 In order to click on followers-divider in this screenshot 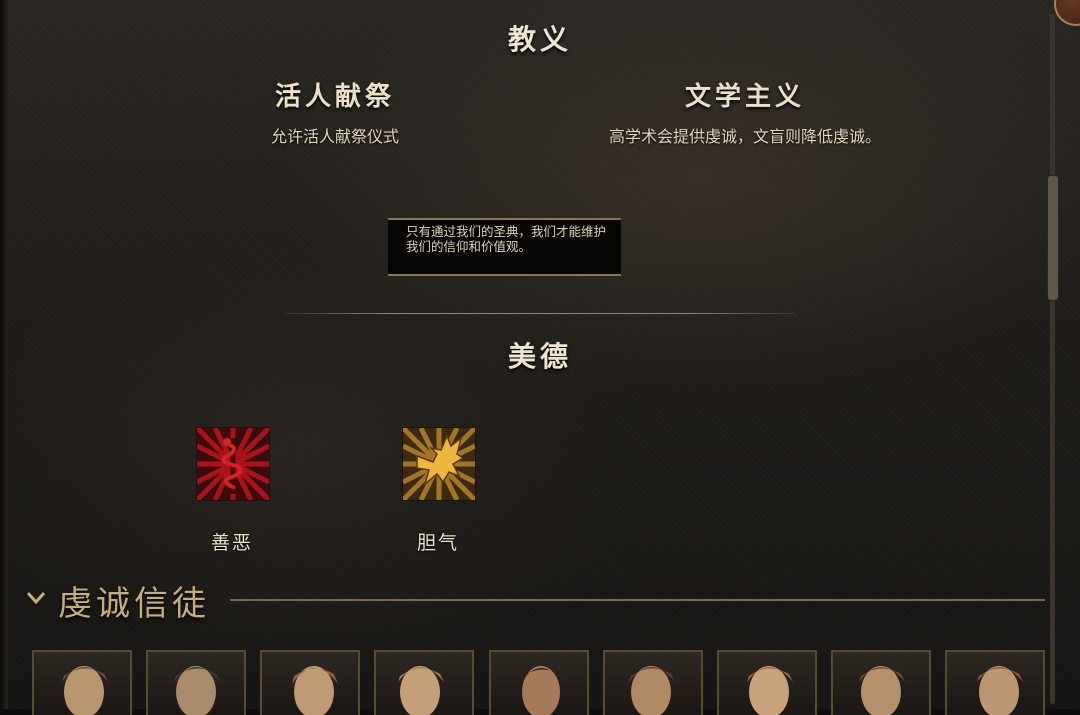, I will do `click(637, 600)`.